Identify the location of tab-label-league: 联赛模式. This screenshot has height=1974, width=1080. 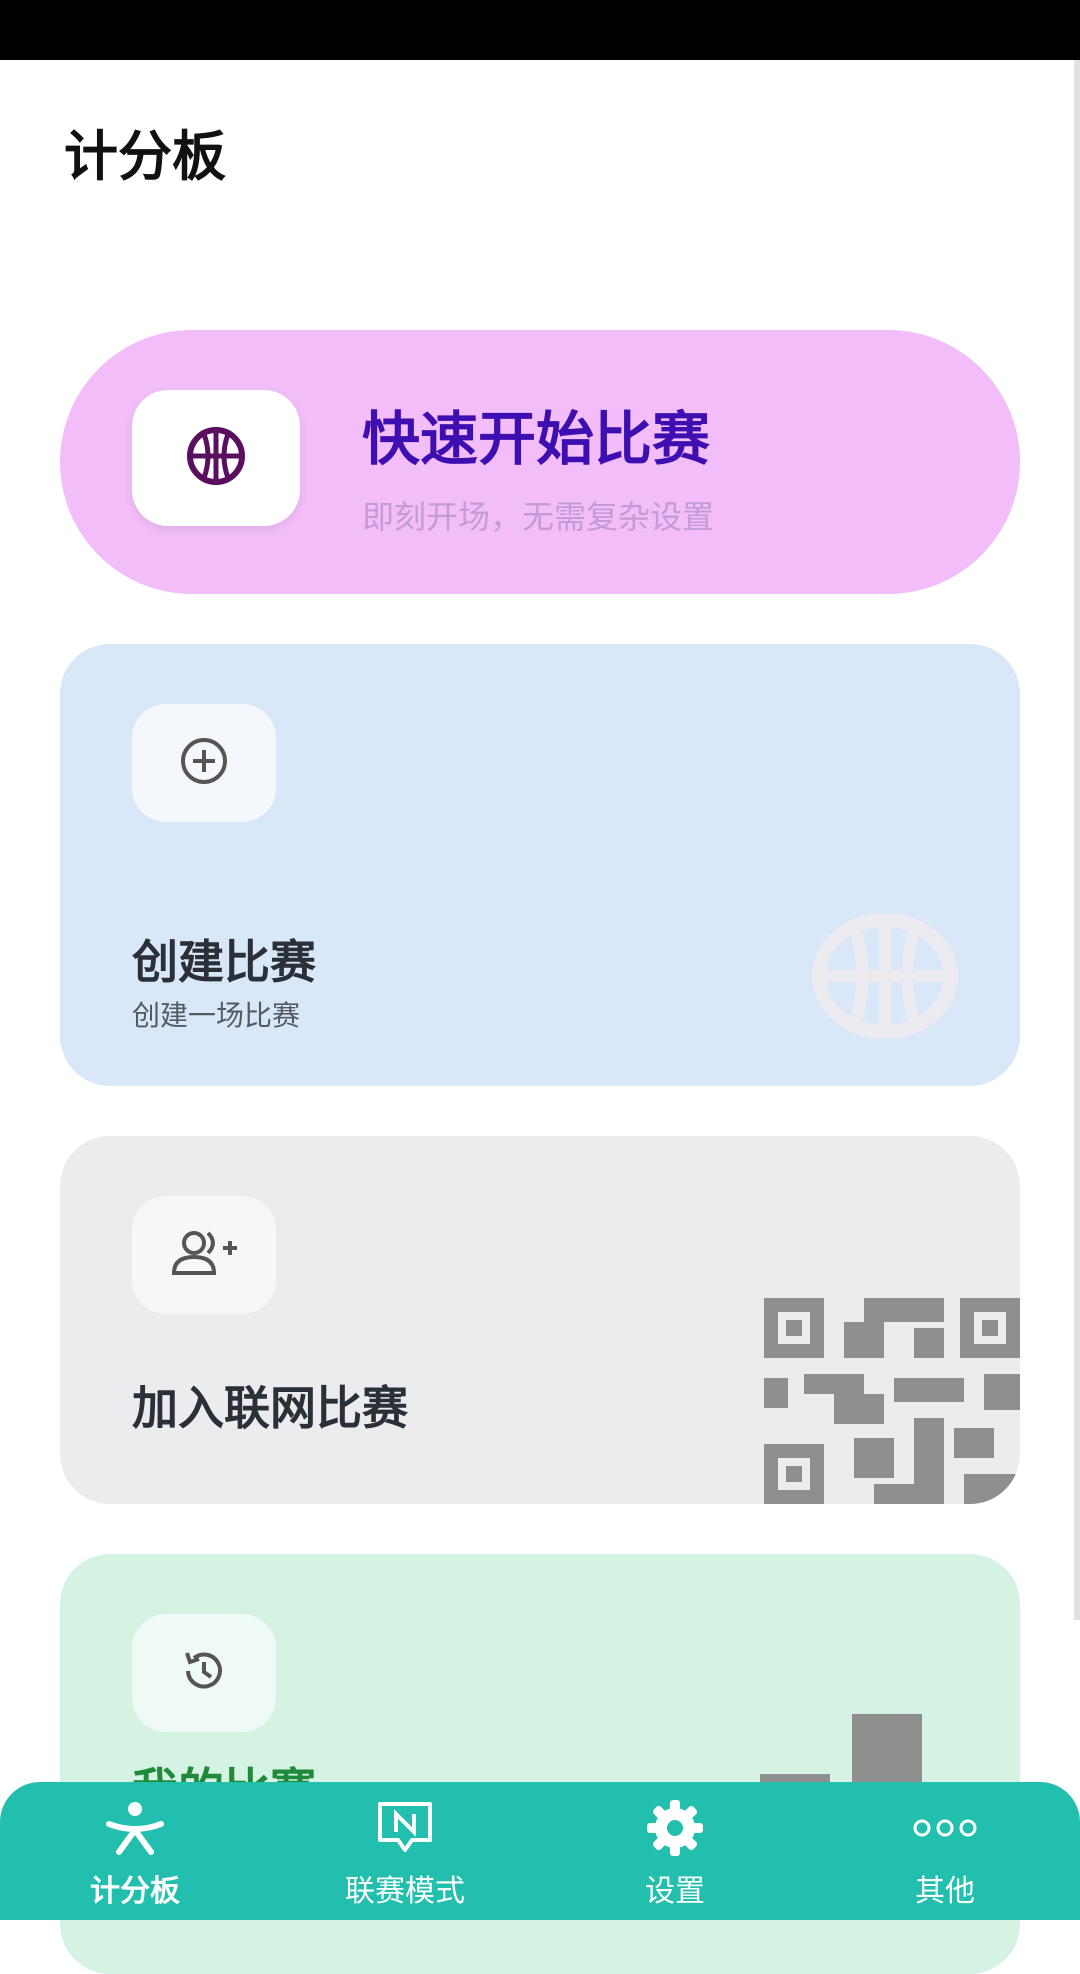
(405, 1891).